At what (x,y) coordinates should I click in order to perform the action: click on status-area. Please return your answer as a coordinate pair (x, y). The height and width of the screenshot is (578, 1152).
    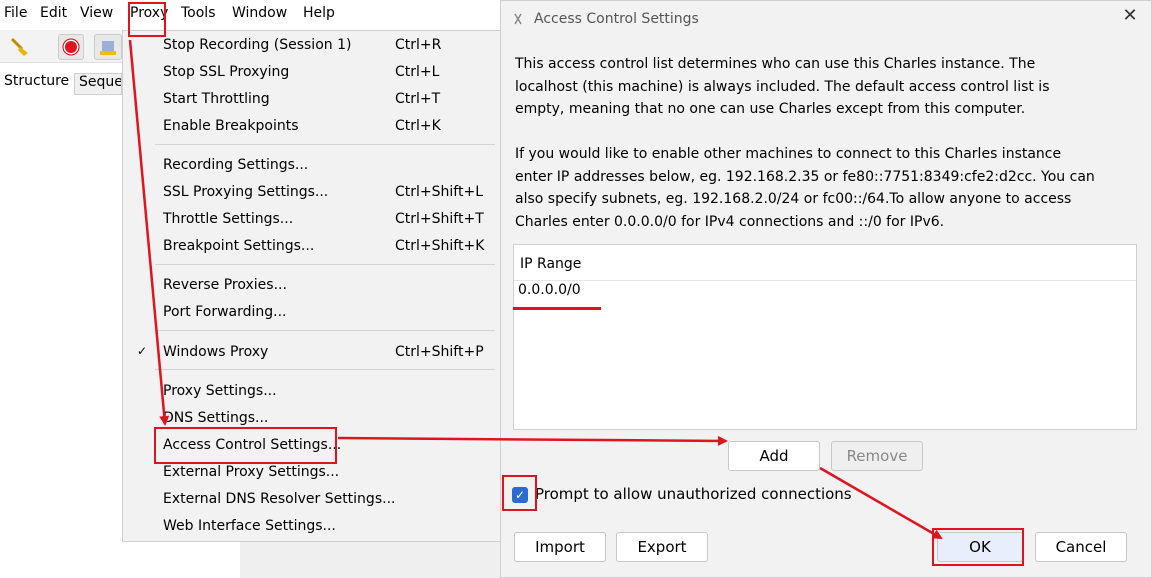
    Looking at the image, I should click on (371, 559).